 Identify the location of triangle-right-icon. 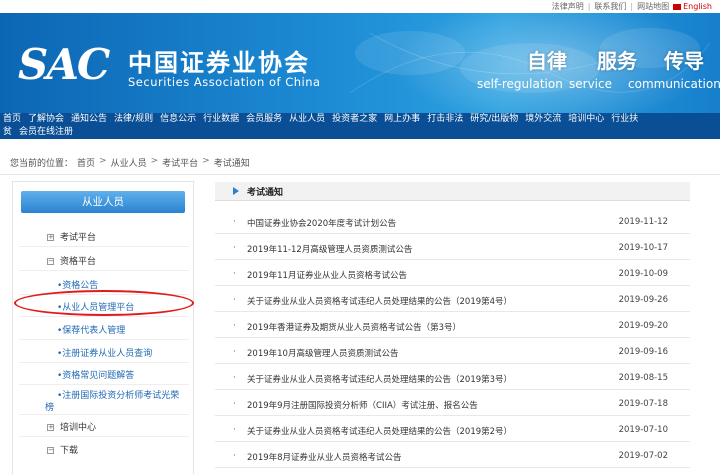
(236, 191).